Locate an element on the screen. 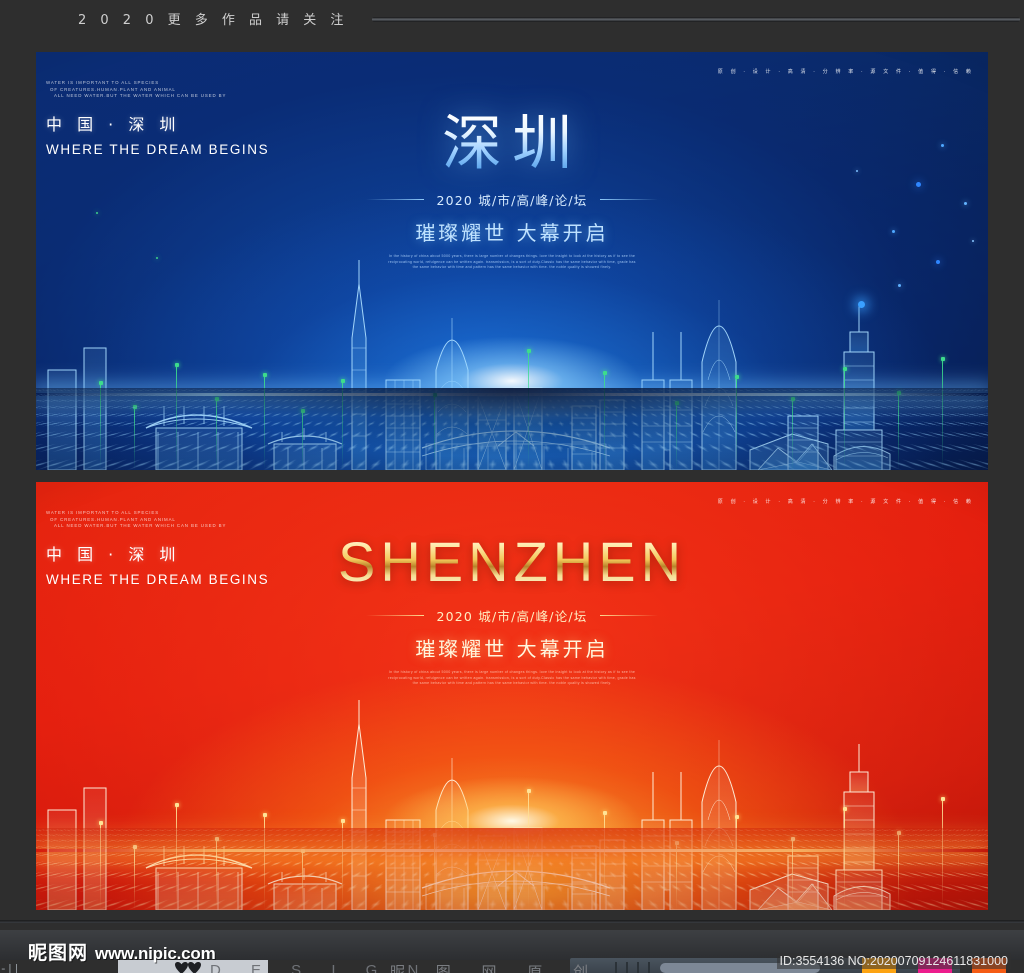 The height and width of the screenshot is (973, 1024). tower-beacon-blue is located at coordinates (861, 304).